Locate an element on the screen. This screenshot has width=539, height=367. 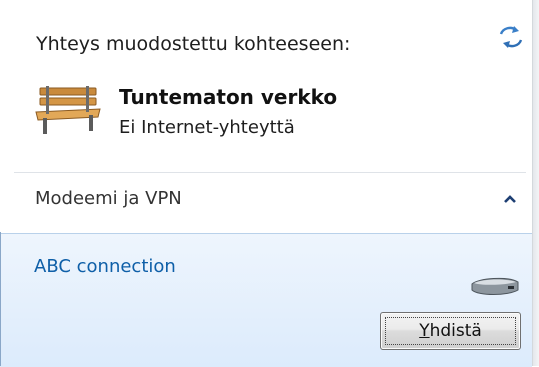
window-right-border is located at coordinates (535, 183).